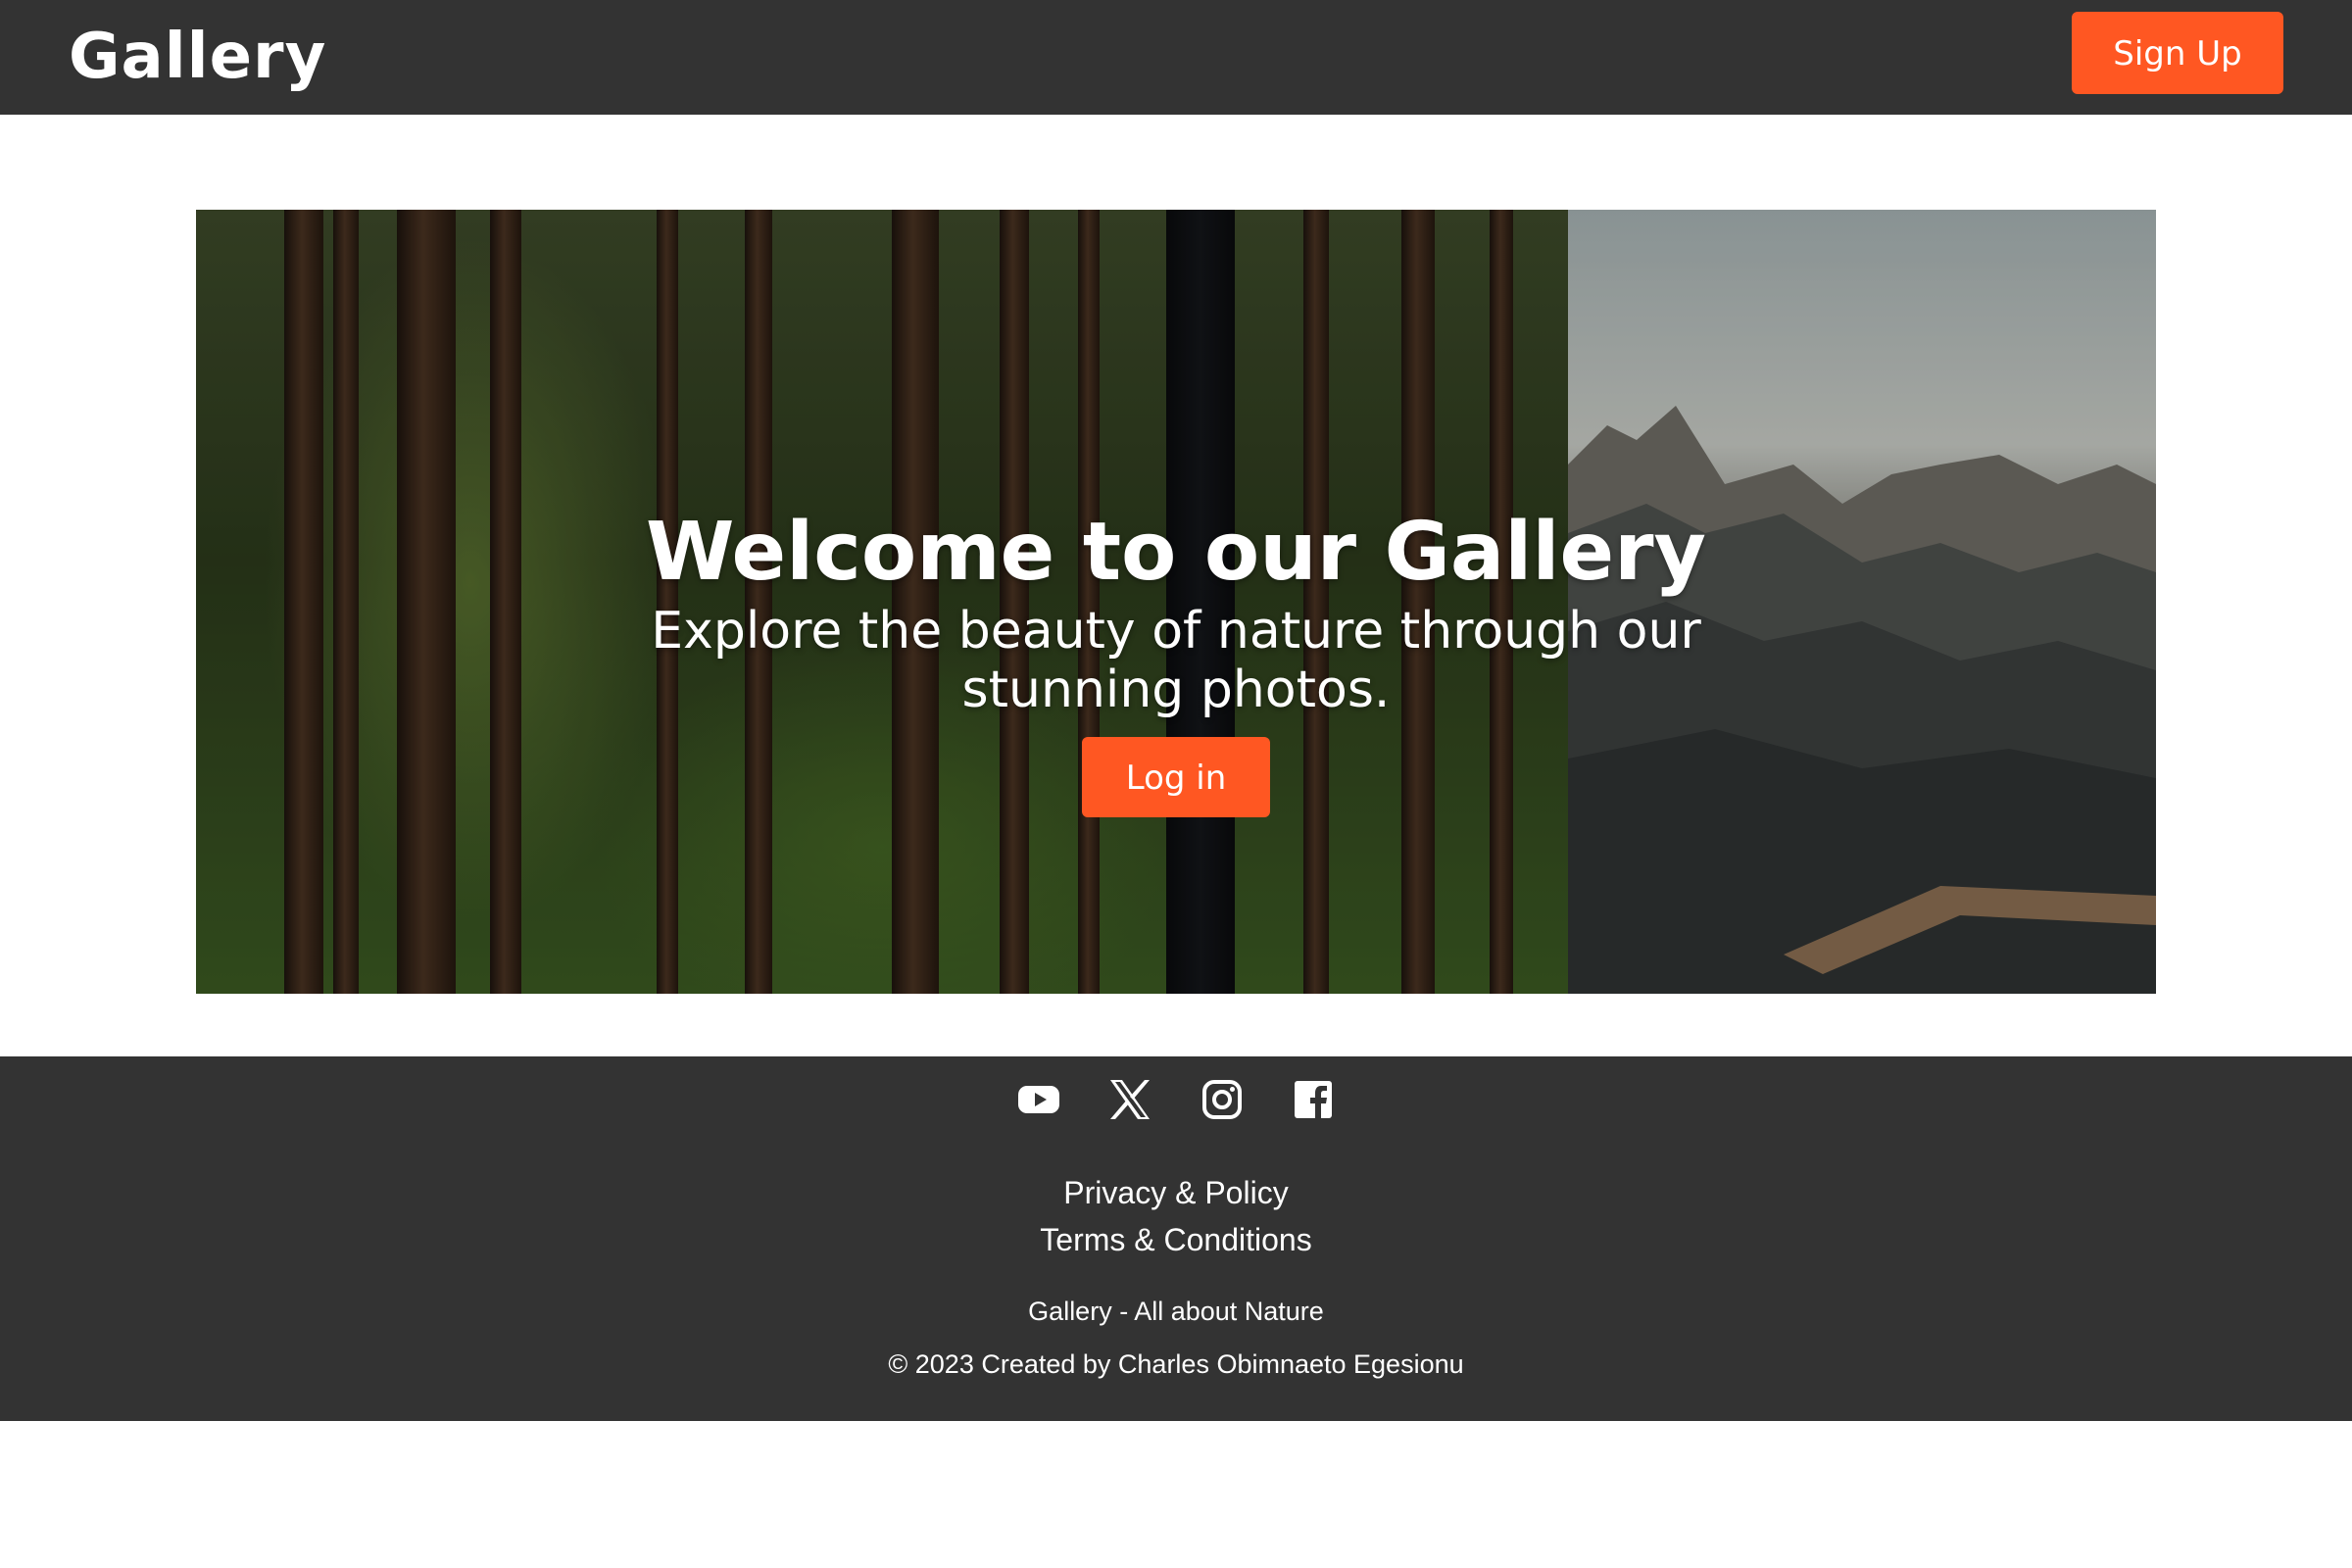 The height and width of the screenshot is (1568, 2352). Describe the element at coordinates (1176, 1311) in the screenshot. I see `footer-tagline: Gallery - All about Nature` at that location.